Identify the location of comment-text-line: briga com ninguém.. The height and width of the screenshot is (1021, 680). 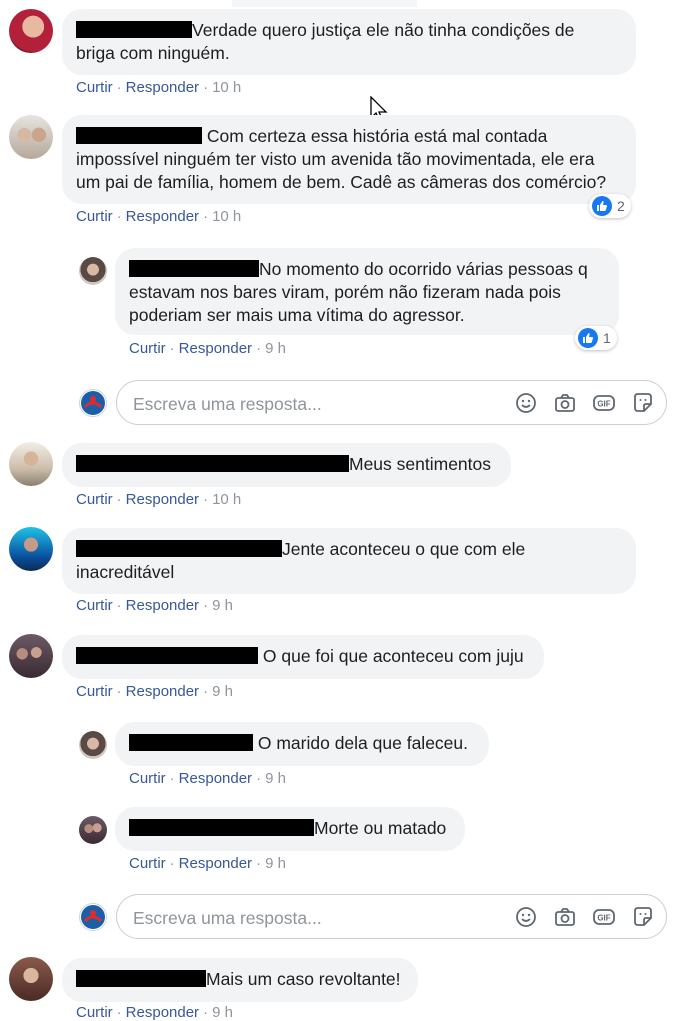
(153, 53).